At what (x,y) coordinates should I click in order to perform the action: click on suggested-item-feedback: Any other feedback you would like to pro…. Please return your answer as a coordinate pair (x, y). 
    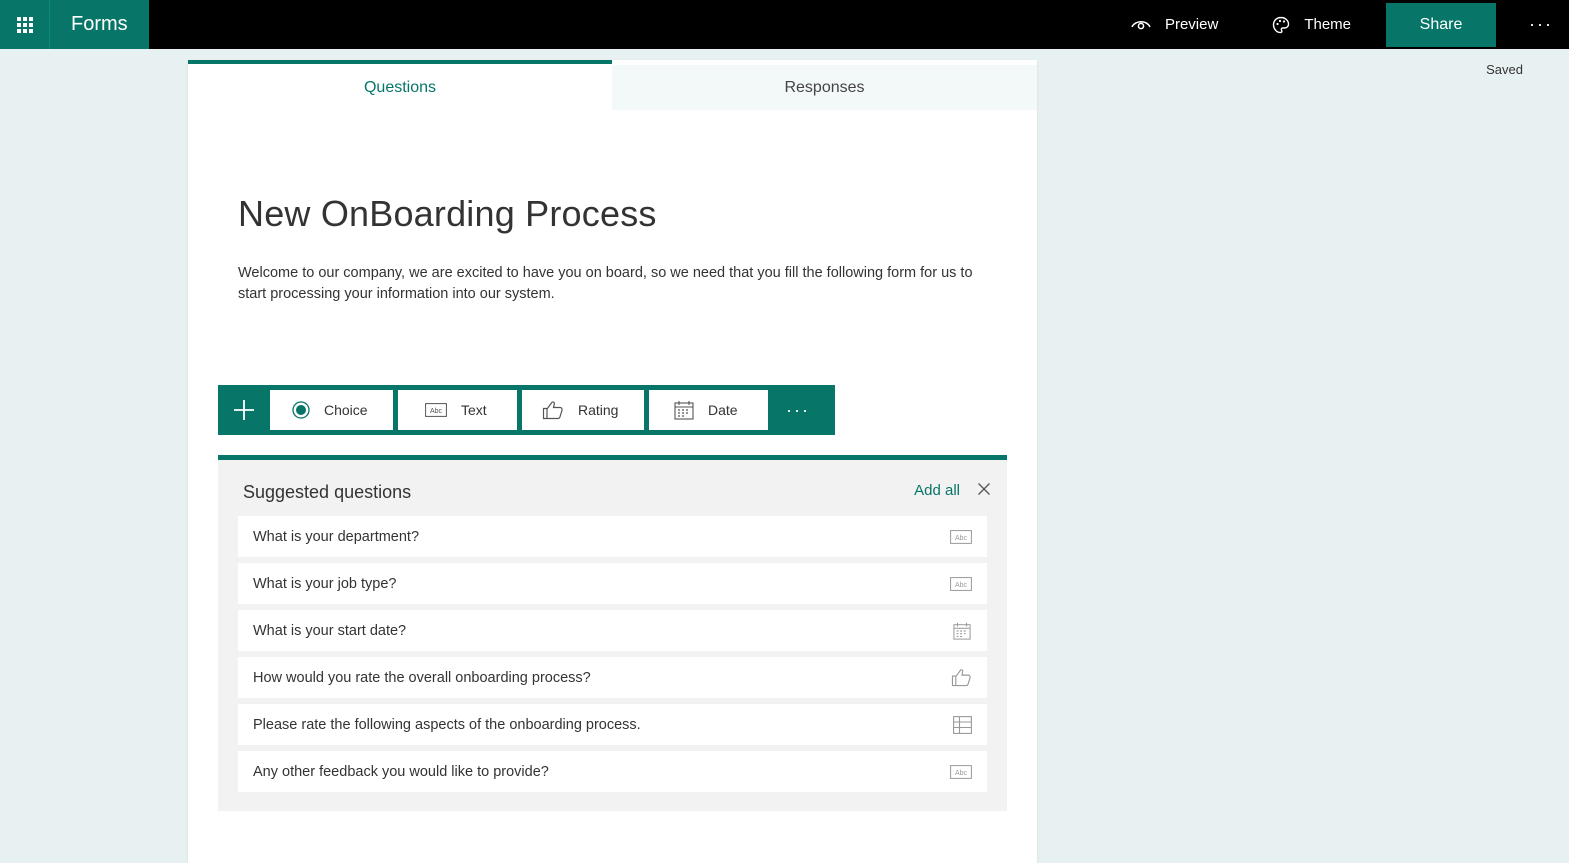
    Looking at the image, I should click on (612, 771).